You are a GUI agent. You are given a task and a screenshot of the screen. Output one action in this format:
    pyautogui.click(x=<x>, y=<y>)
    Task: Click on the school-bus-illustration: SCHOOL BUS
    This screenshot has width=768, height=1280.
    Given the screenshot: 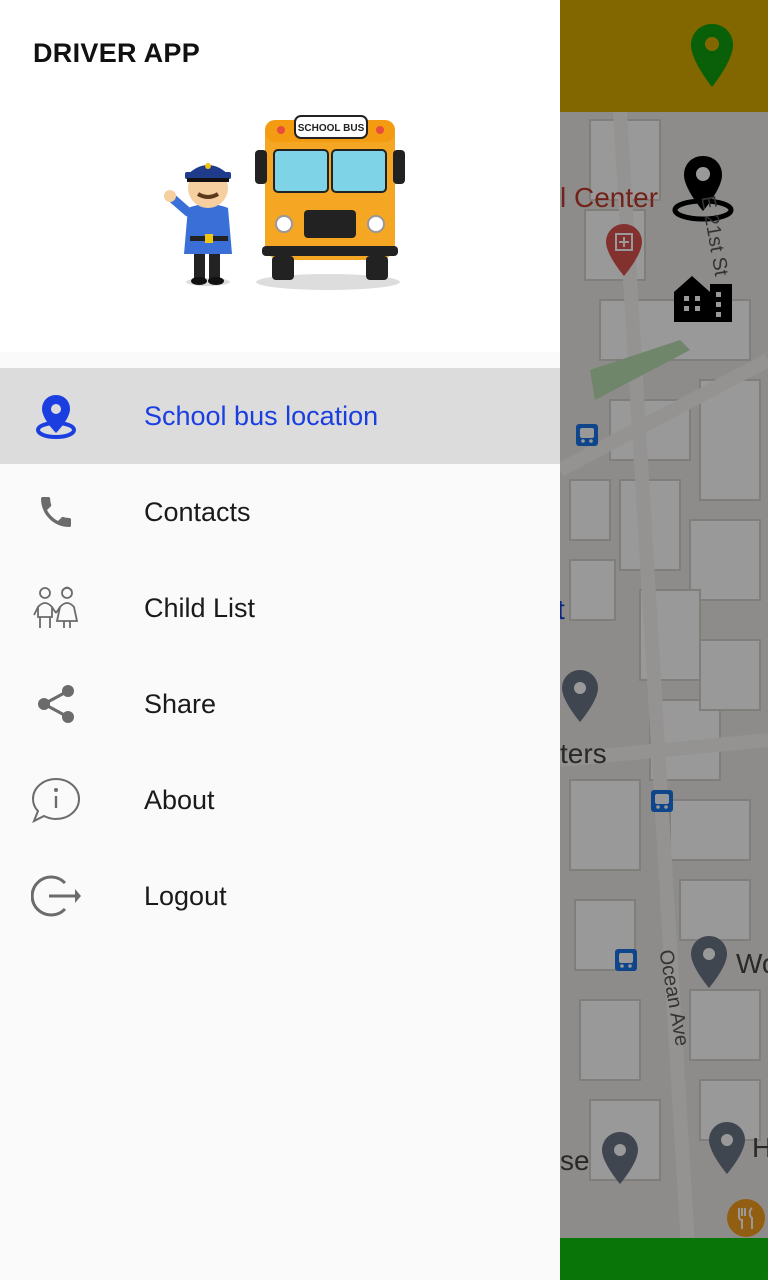 What is the action you would take?
    pyautogui.click(x=330, y=202)
    